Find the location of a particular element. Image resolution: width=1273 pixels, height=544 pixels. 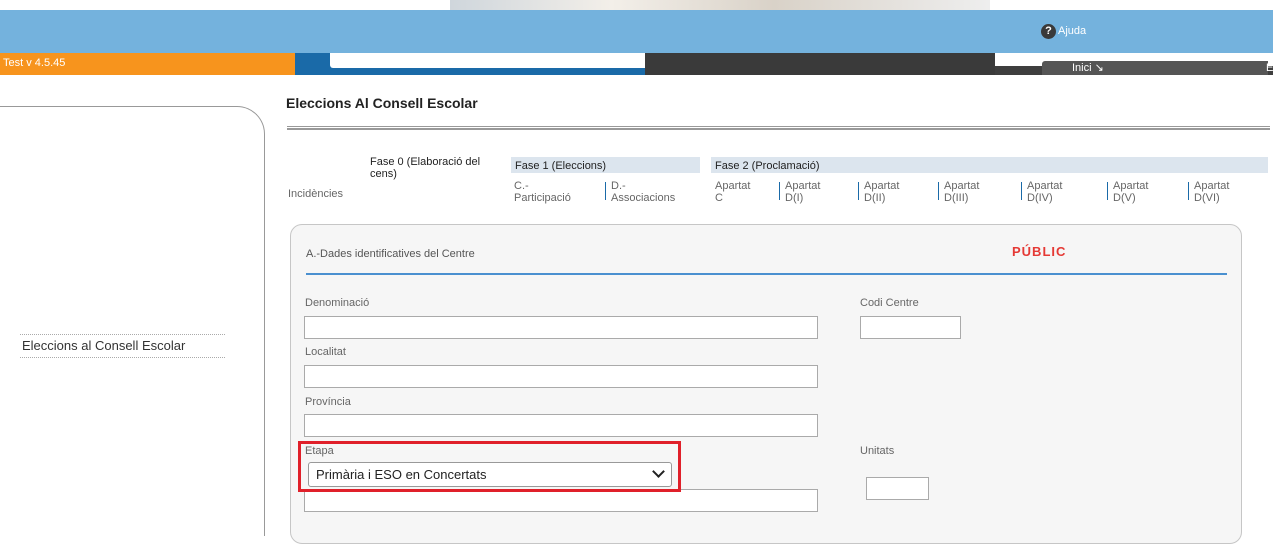

tab-apartat-d6: Apartat D(VI) is located at coordinates (1216, 192).